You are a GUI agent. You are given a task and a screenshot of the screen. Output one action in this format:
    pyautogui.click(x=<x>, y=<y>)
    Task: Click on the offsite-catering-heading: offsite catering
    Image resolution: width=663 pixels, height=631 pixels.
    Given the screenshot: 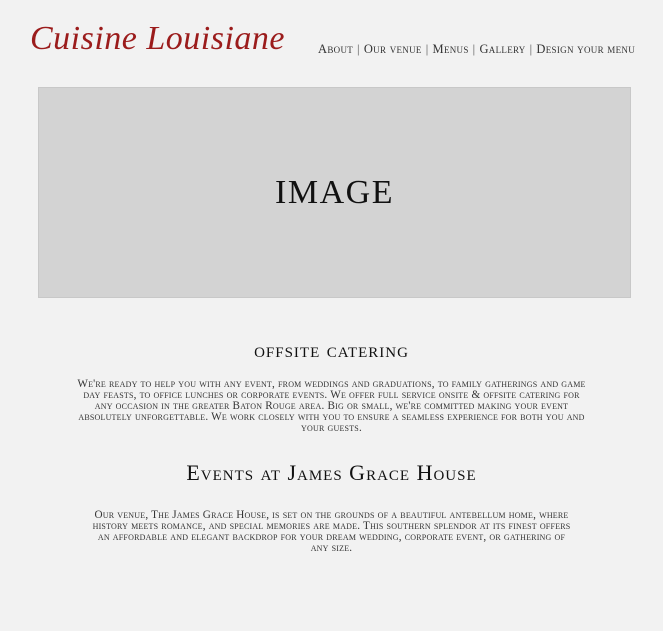 What is the action you would take?
    pyautogui.click(x=331, y=349)
    